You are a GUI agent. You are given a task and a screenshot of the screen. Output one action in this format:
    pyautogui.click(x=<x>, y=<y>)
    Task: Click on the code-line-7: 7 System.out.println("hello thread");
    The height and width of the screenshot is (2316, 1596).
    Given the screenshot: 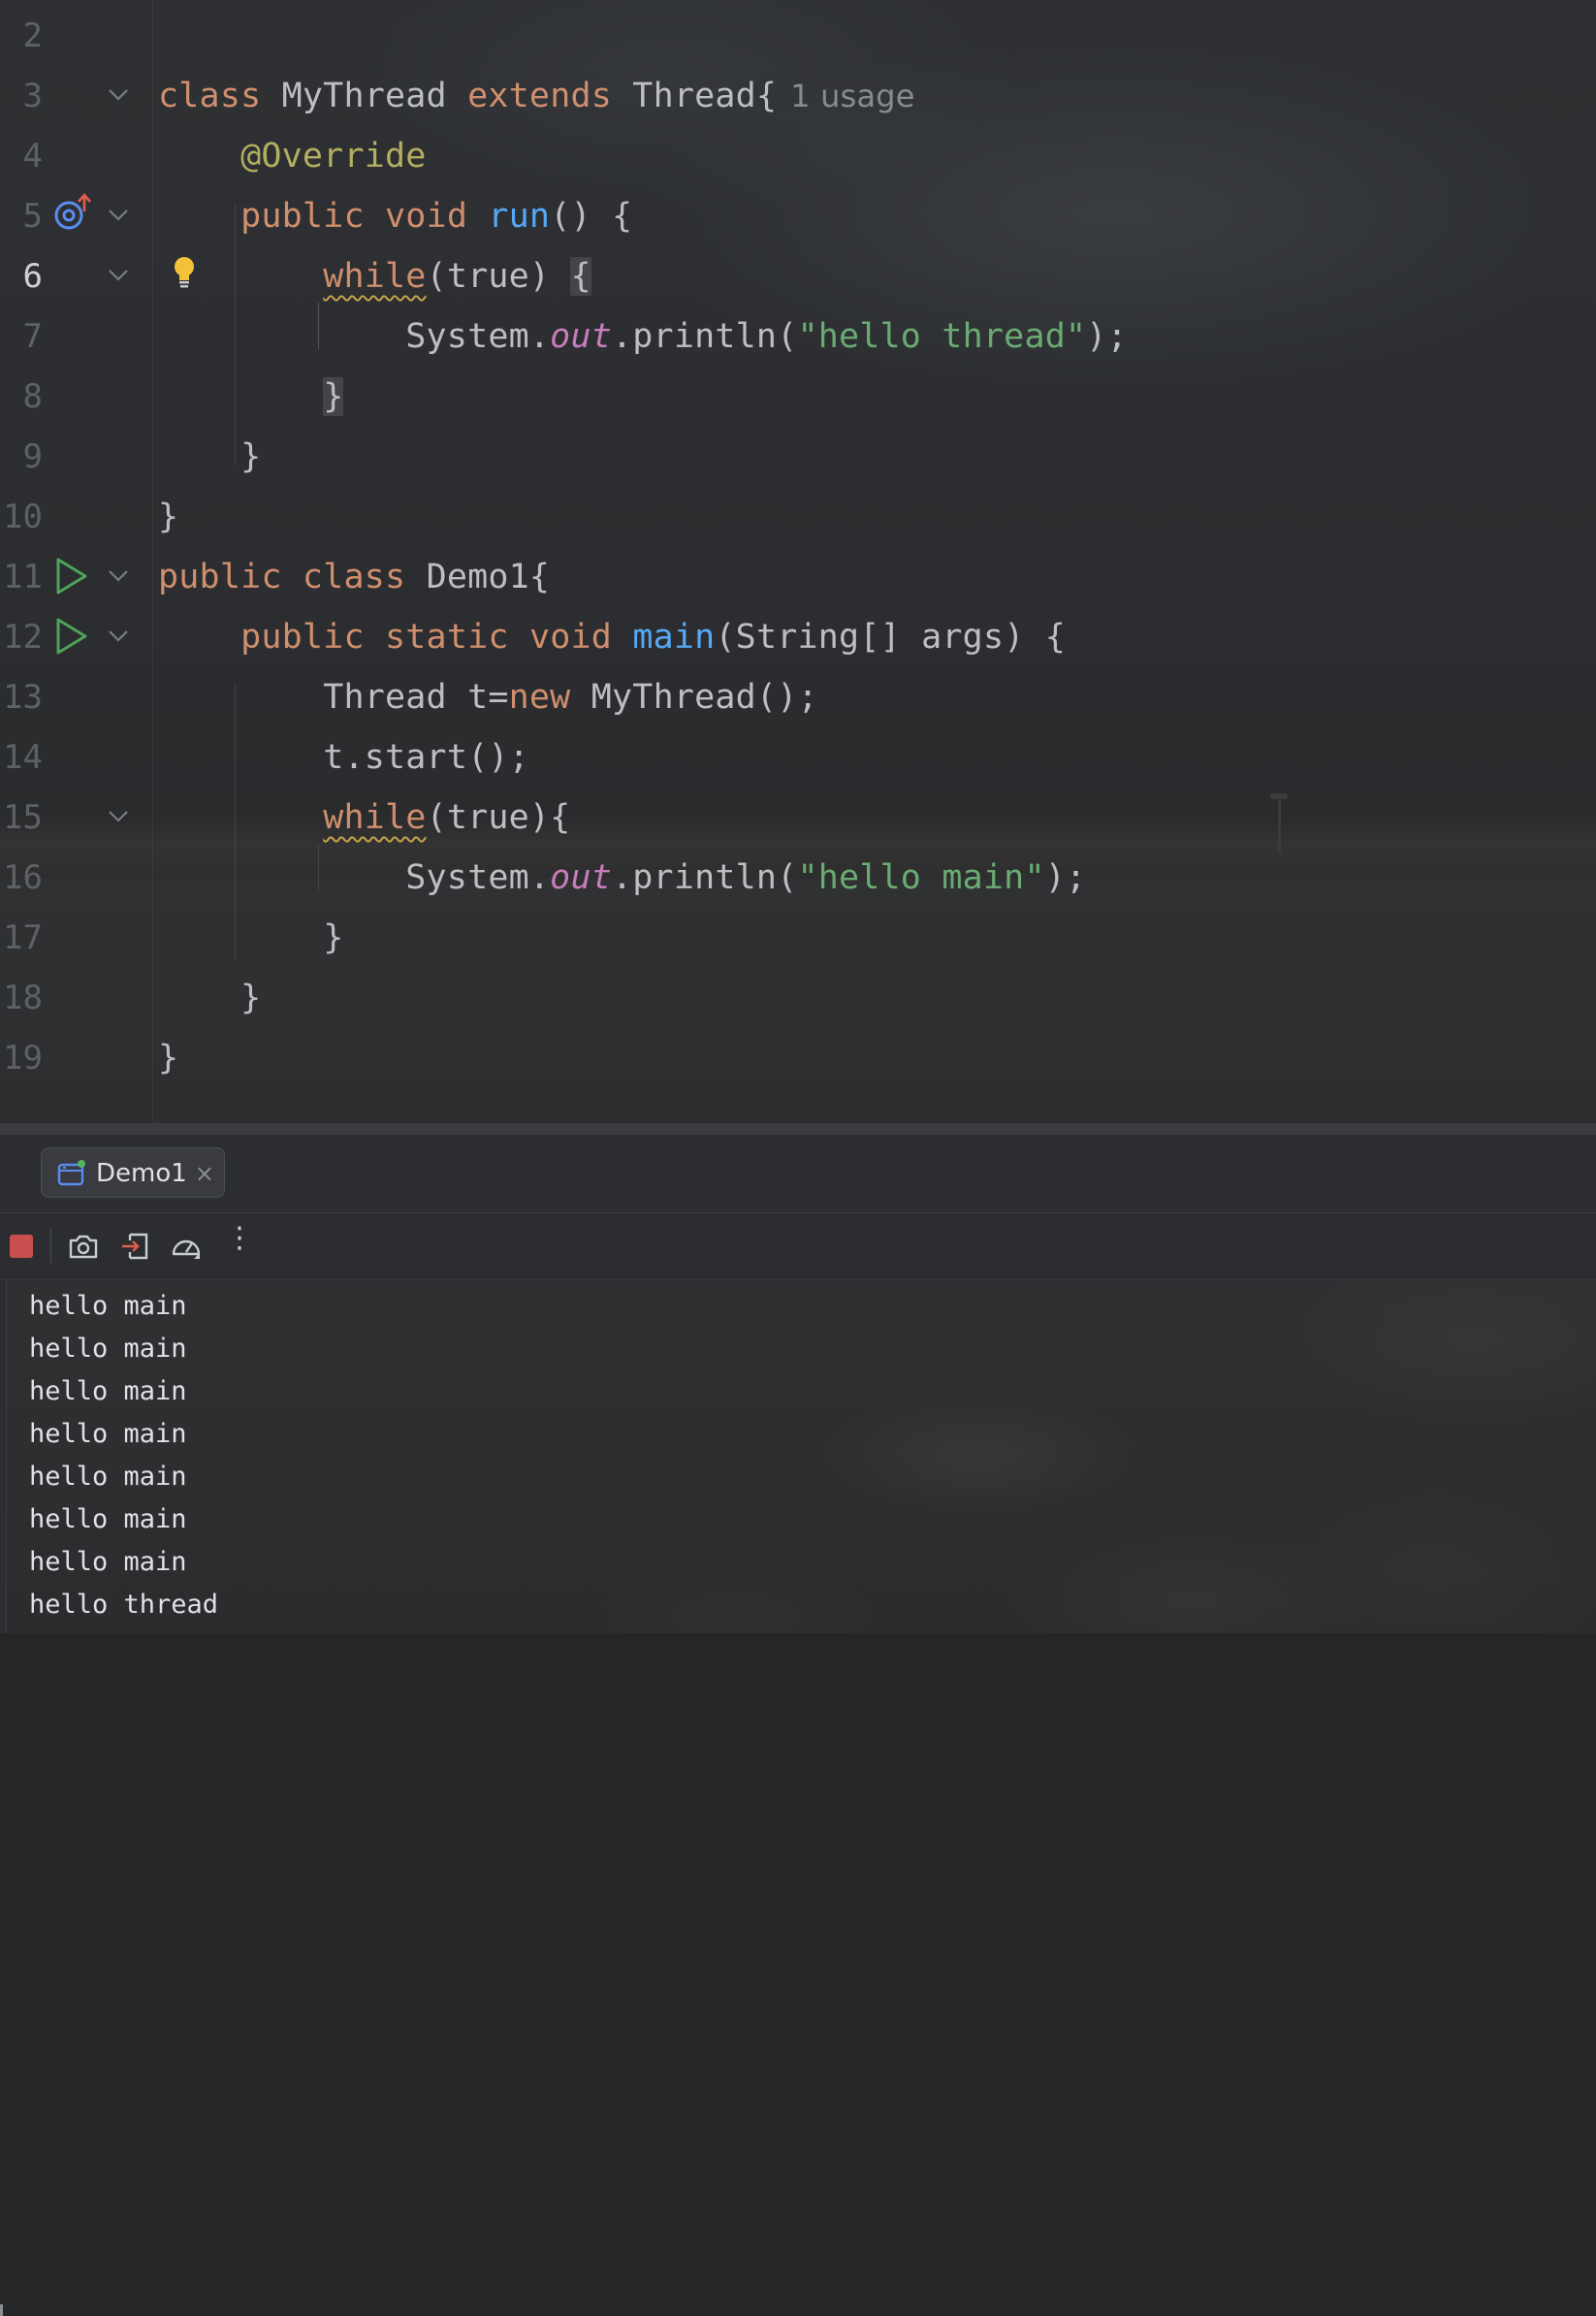 What is the action you would take?
    pyautogui.click(x=798, y=336)
    